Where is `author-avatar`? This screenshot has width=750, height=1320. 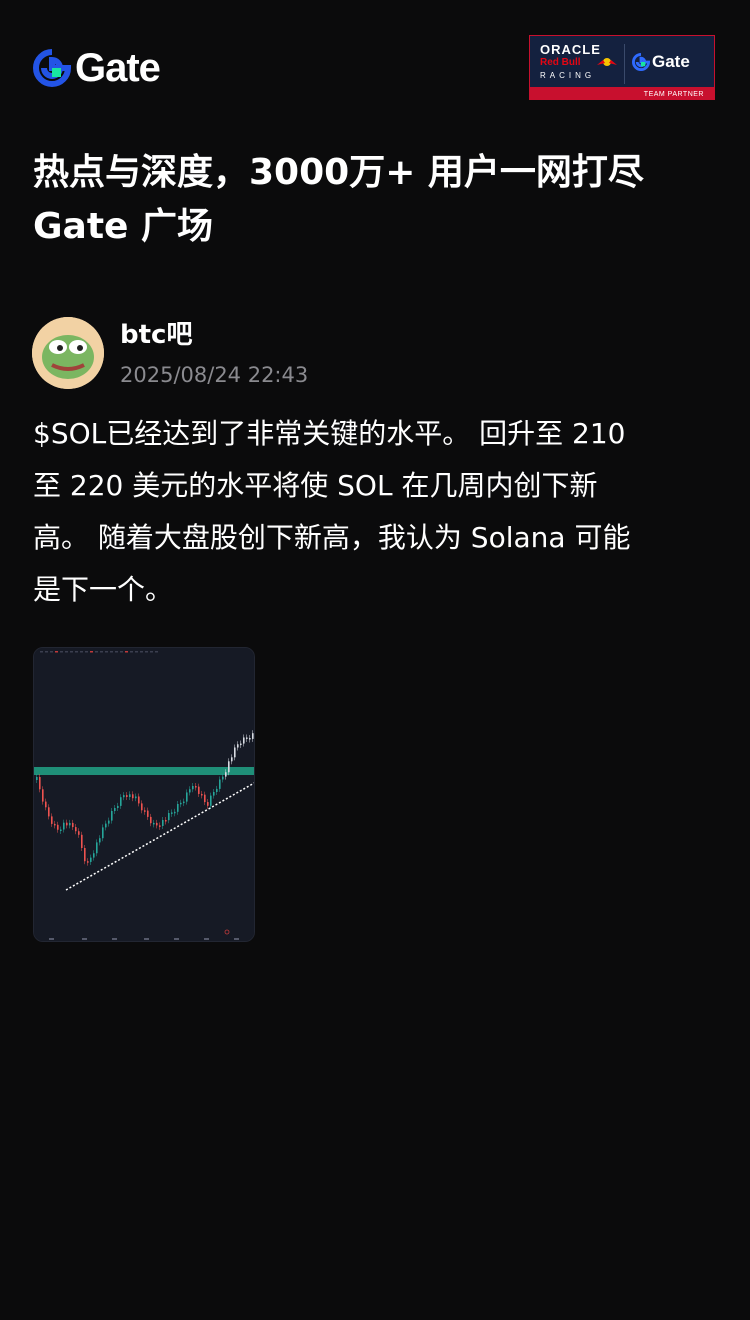
author-avatar is located at coordinates (68, 353).